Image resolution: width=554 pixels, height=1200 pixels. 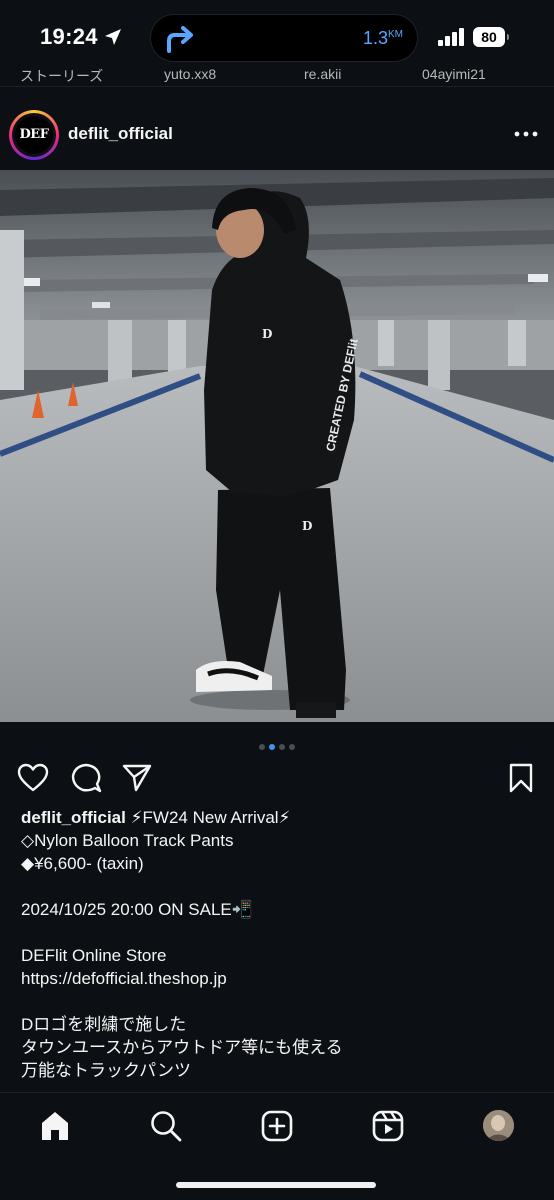 I want to click on dynamic-island-navigation: 1.3KM, so click(x=284, y=38).